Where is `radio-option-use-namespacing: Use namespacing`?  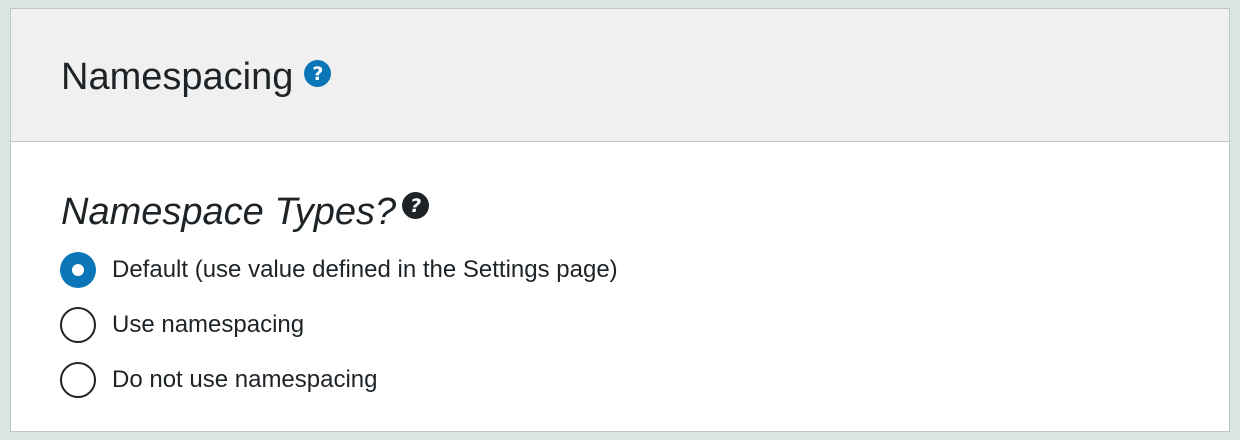
radio-option-use-namespacing: Use namespacing is located at coordinates (182, 325).